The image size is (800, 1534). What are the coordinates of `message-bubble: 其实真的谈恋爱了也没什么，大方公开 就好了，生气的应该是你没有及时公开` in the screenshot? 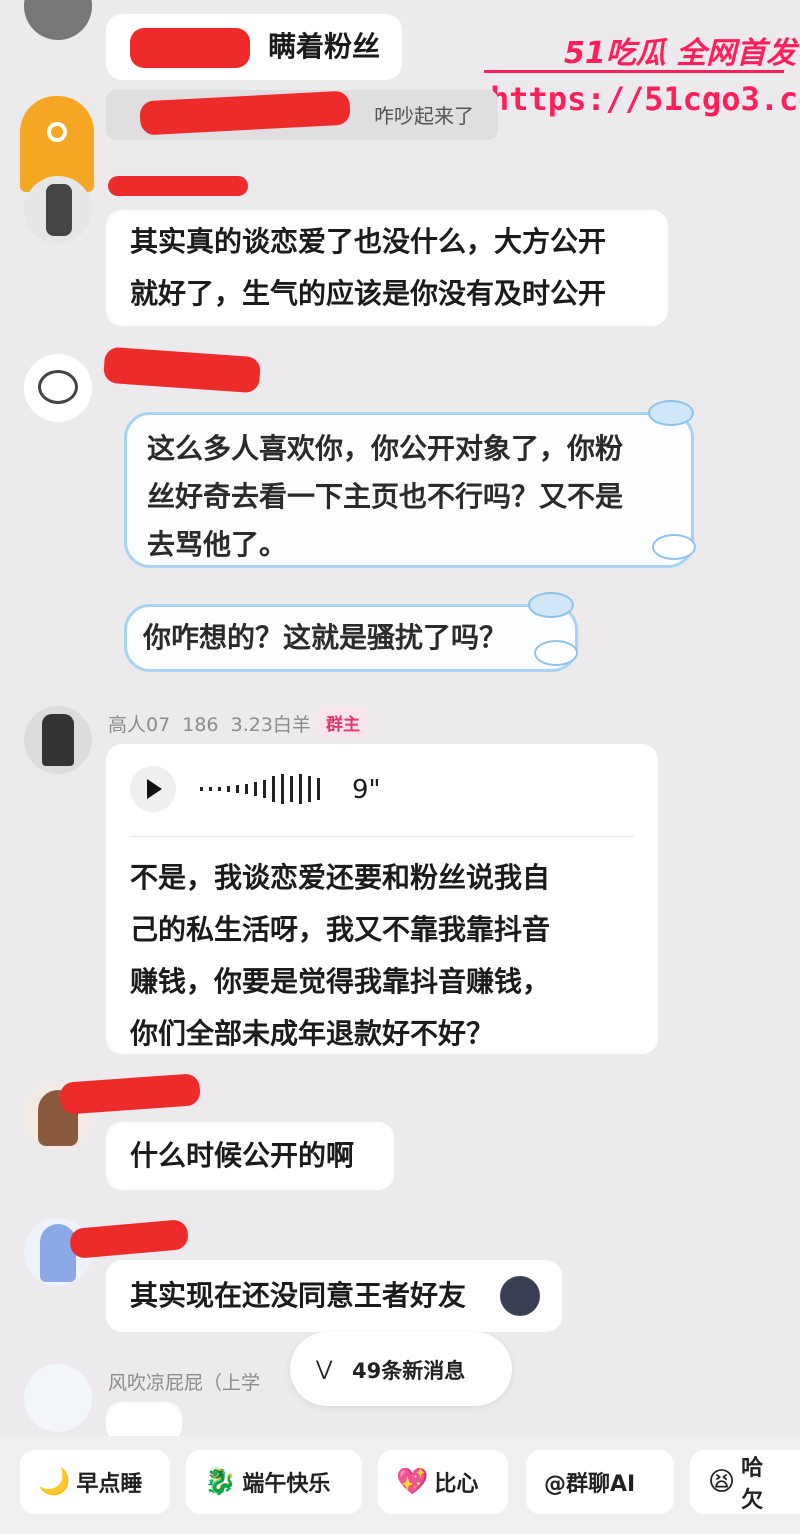 It's located at (387, 268).